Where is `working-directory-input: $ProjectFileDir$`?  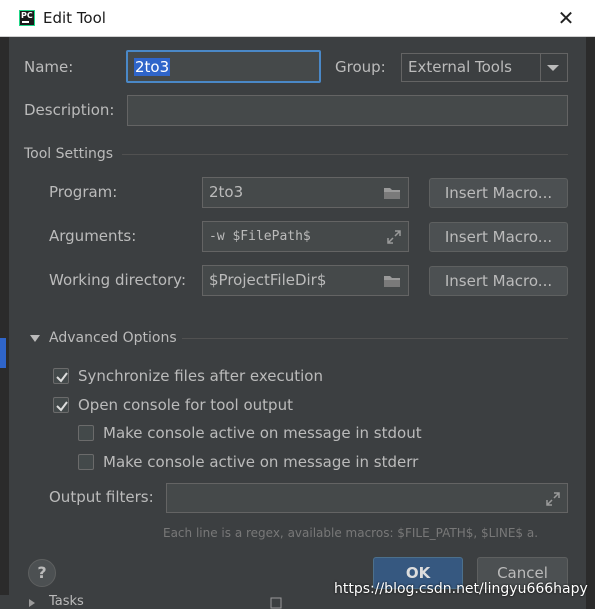 working-directory-input: $ProjectFileDir$ is located at coordinates (305, 280).